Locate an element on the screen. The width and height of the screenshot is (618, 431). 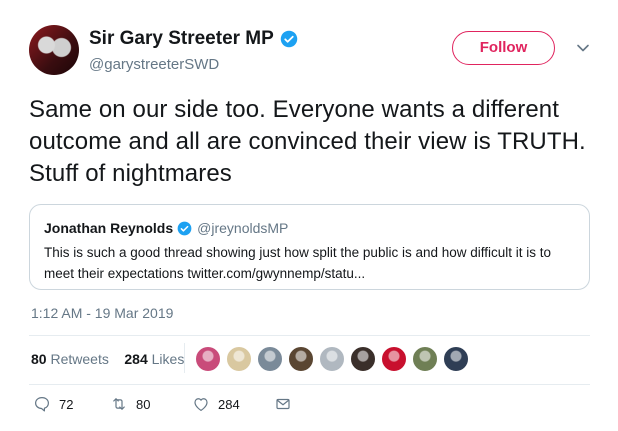
liker-avatars is located at coordinates (334, 359).